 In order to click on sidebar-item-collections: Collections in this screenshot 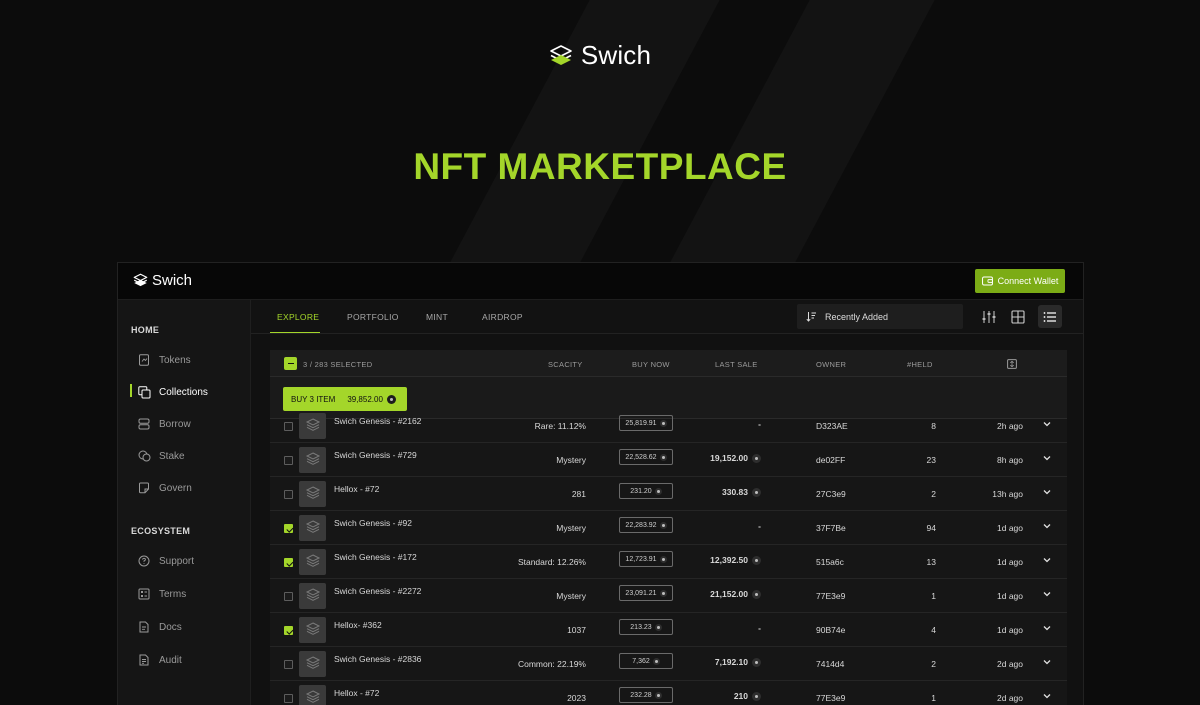, I will do `click(192, 392)`.